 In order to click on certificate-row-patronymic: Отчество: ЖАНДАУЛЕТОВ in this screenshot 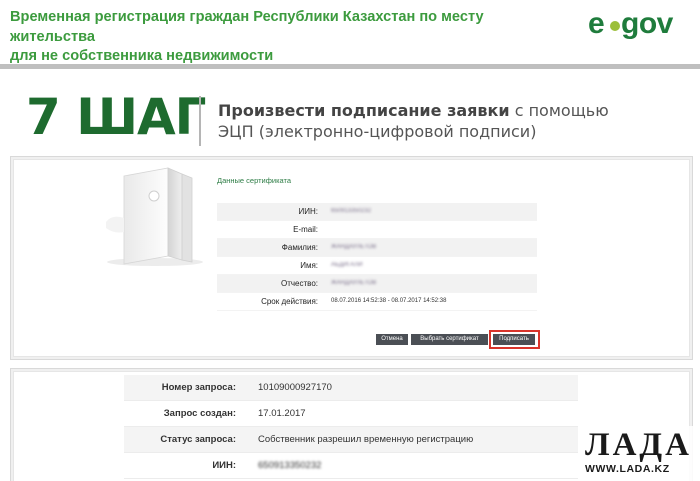, I will do `click(377, 284)`.